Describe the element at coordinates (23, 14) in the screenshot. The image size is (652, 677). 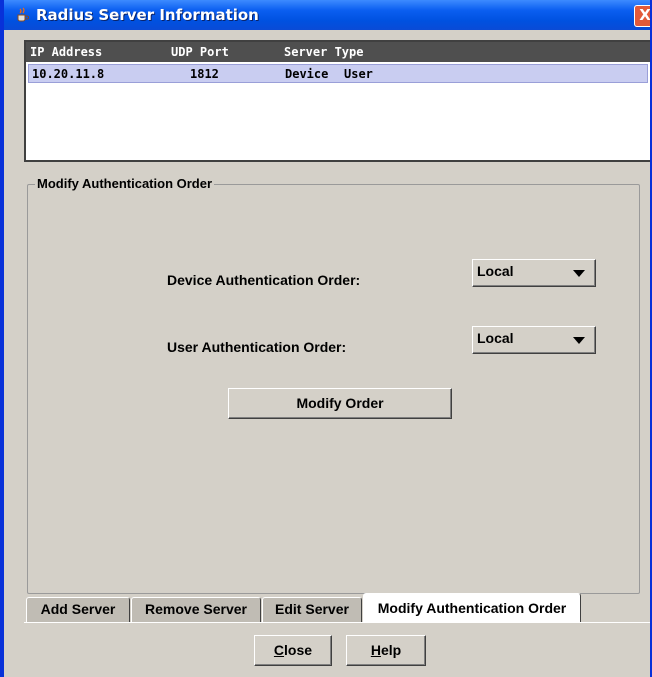
I see `java-cup-icon` at that location.